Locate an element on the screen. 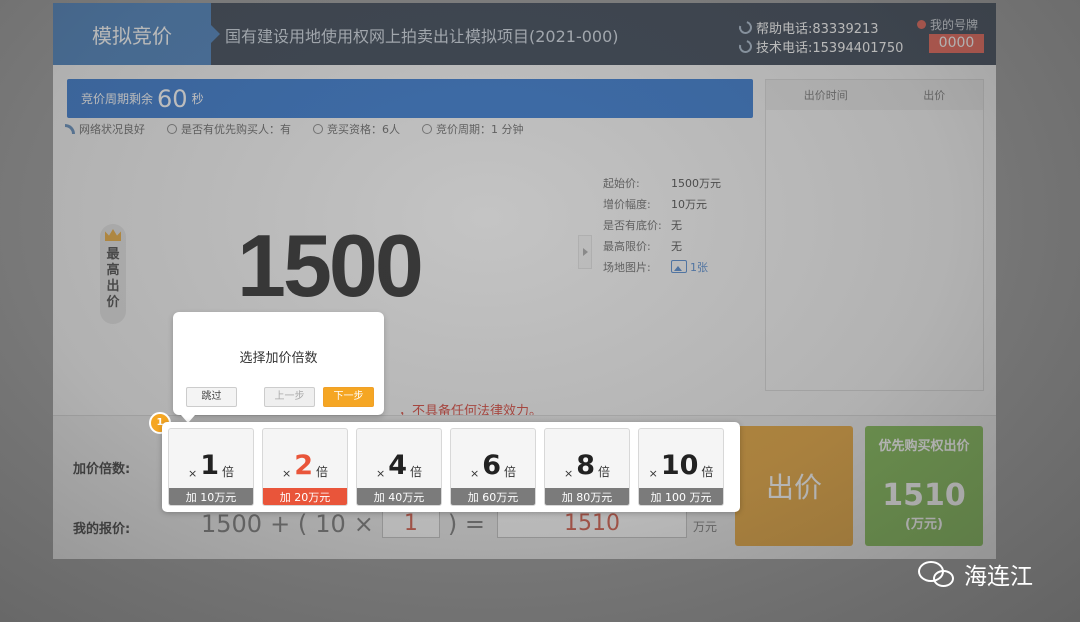 The width and height of the screenshot is (1080, 622). multiplier-option-8: × 8 倍 加 80万元 is located at coordinates (587, 467).